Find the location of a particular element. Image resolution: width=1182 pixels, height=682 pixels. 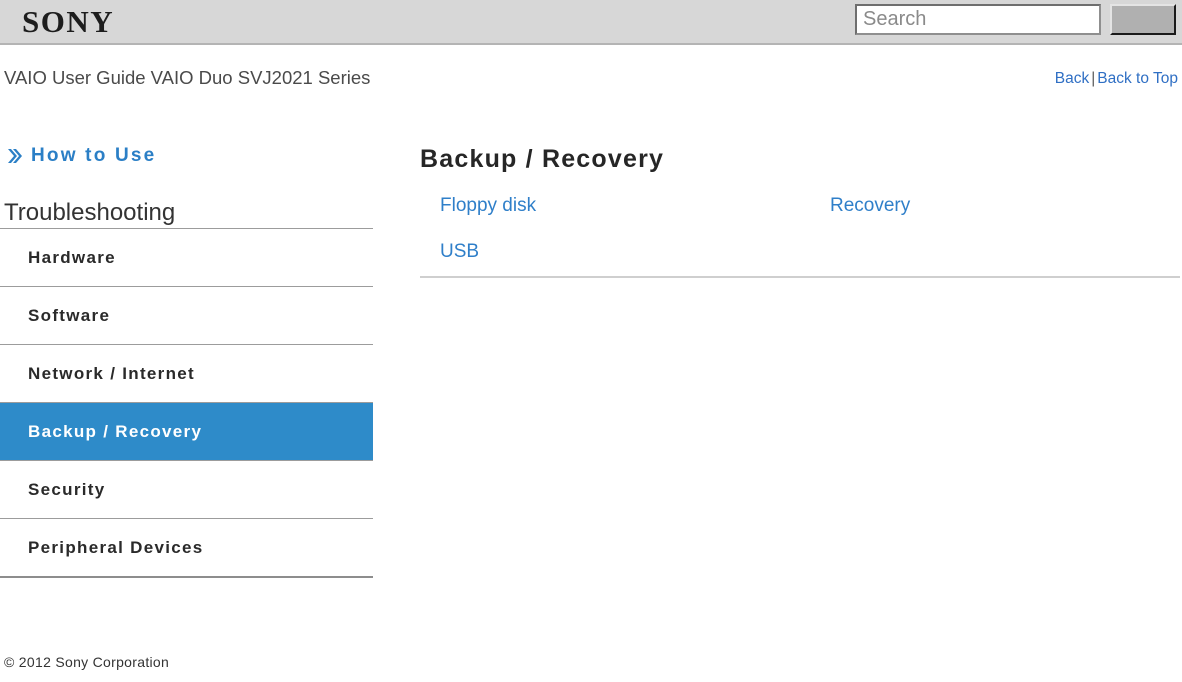

list-item: Peripheral Devices is located at coordinates (186, 547).